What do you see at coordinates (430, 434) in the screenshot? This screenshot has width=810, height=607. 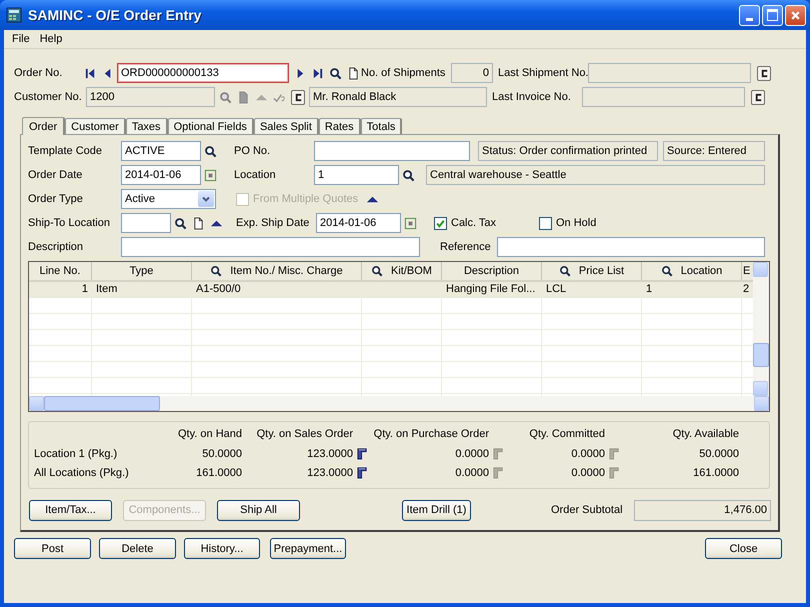 I see `column-header: Qty. on Purchase Order` at bounding box center [430, 434].